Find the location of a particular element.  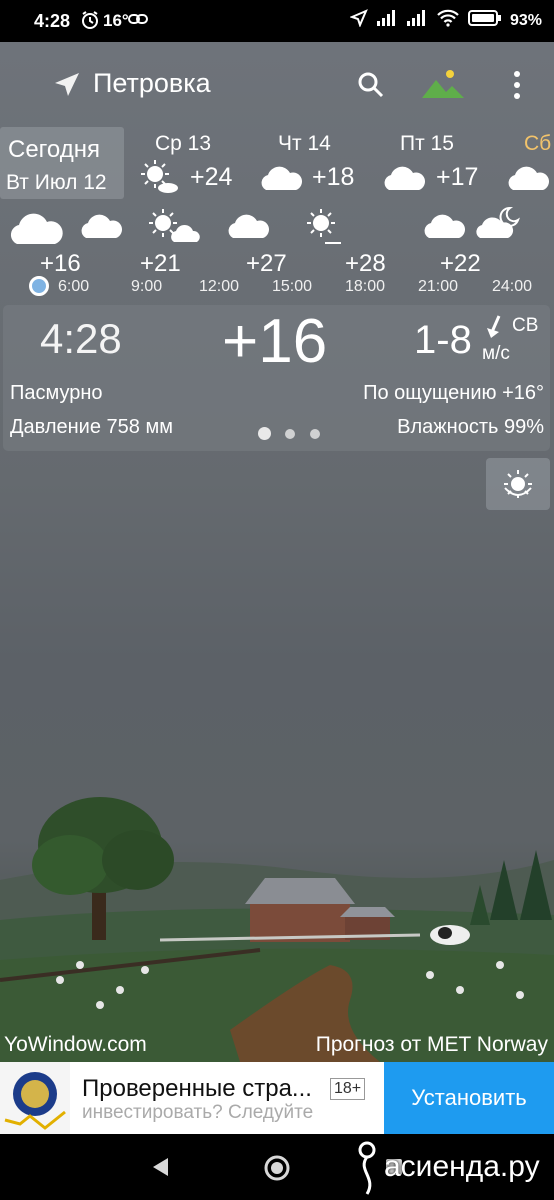

hourly-time-9: 9:00 is located at coordinates (147, 286).